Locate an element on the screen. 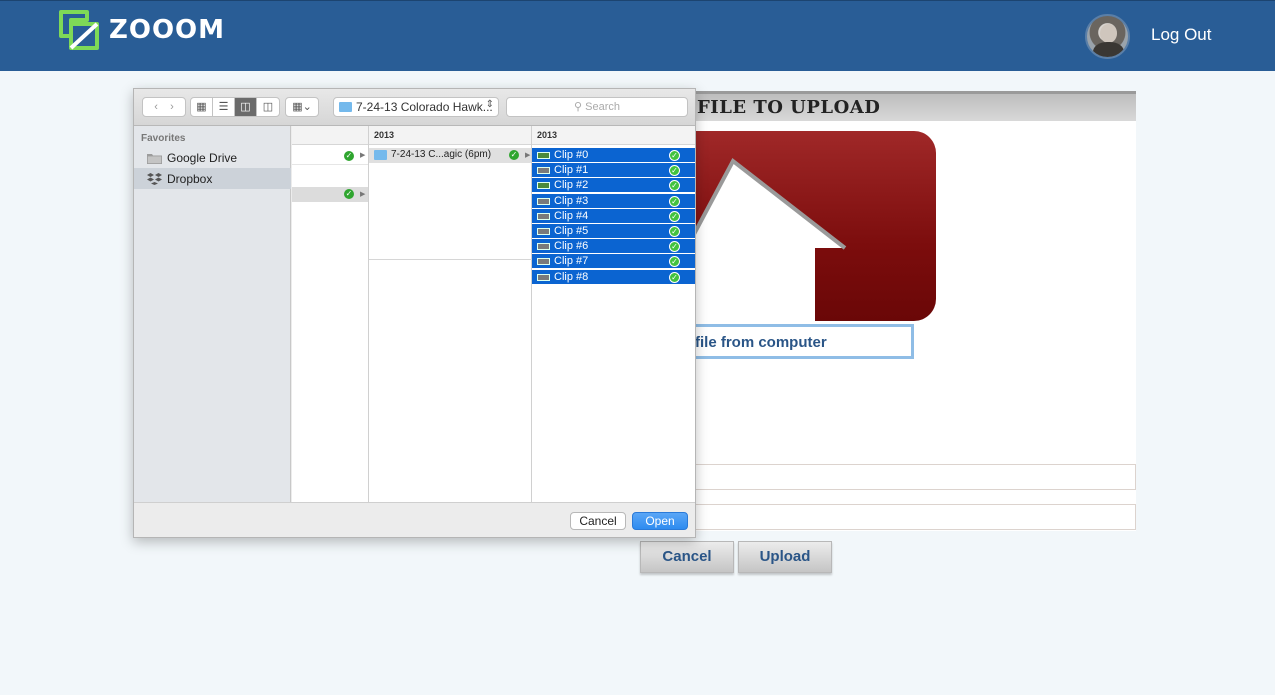 This screenshot has height=695, width=1275. back-forward-buttons: ‹ › is located at coordinates (164, 107).